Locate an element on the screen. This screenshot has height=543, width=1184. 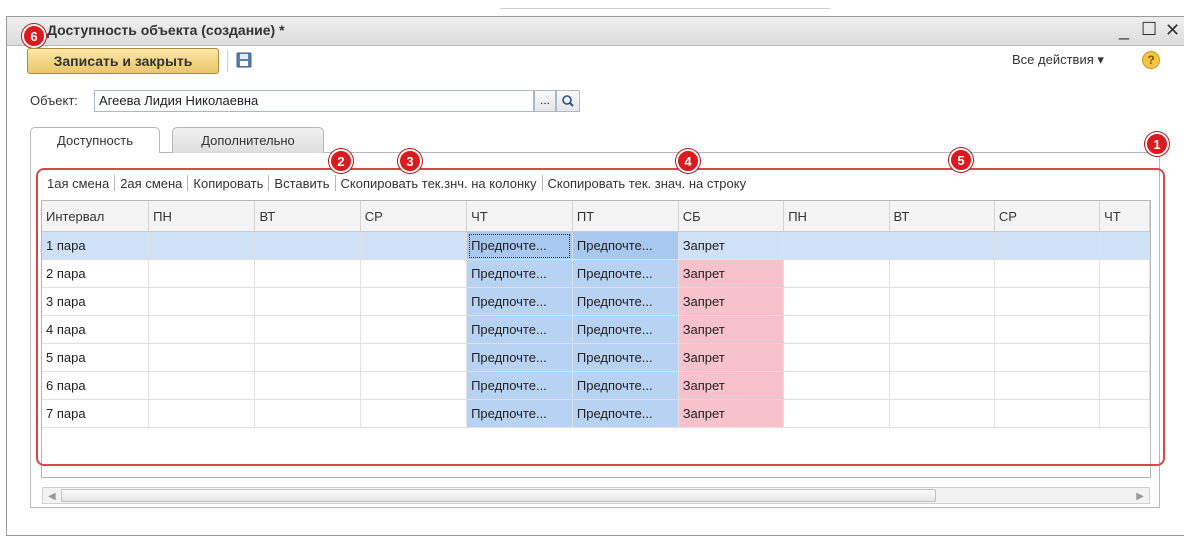
interval-cell: 7 пара is located at coordinates (96, 413).